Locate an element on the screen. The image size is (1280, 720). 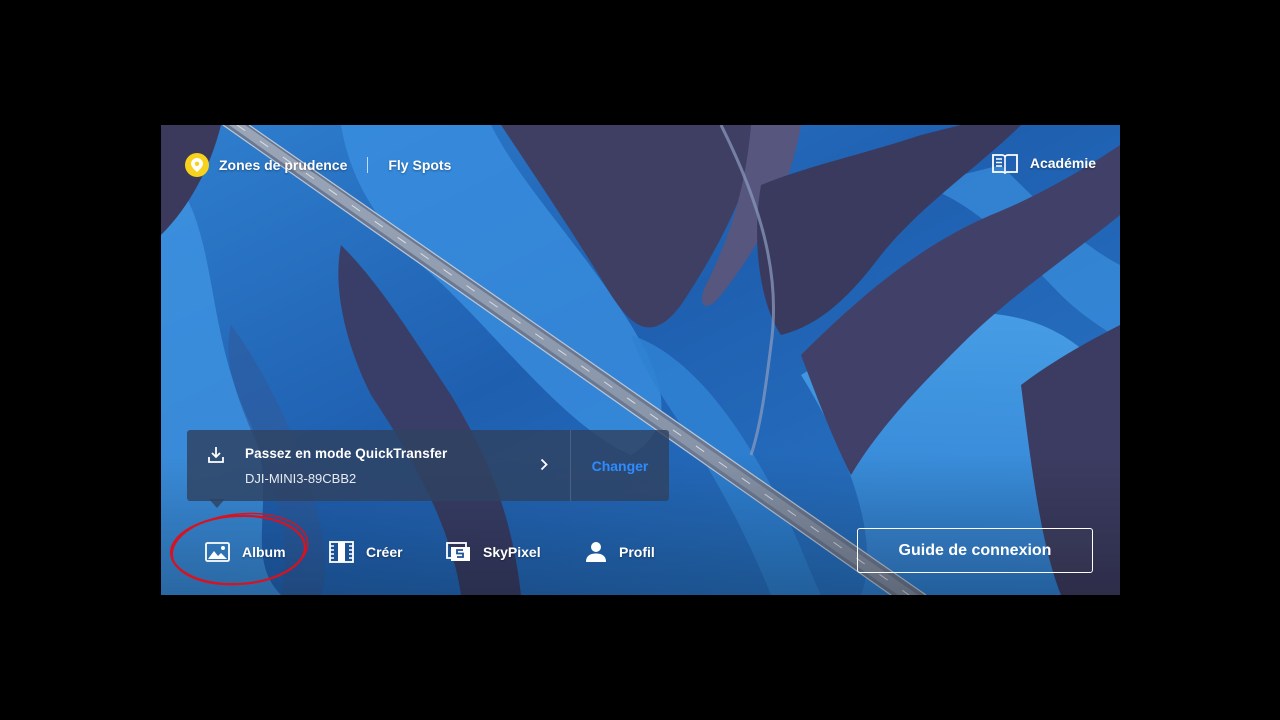
location-pin-icon is located at coordinates (197, 165).